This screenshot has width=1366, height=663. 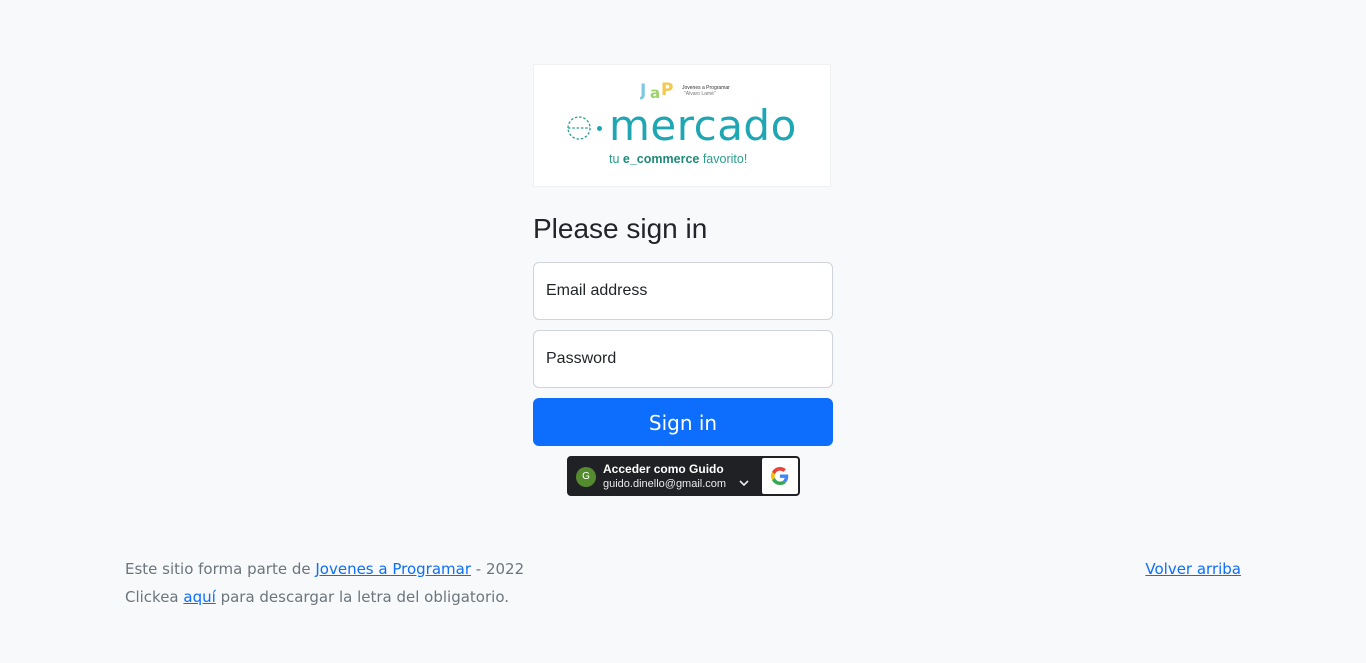 What do you see at coordinates (1193, 569) in the screenshot?
I see `back-to-top-link: Volver arriba` at bounding box center [1193, 569].